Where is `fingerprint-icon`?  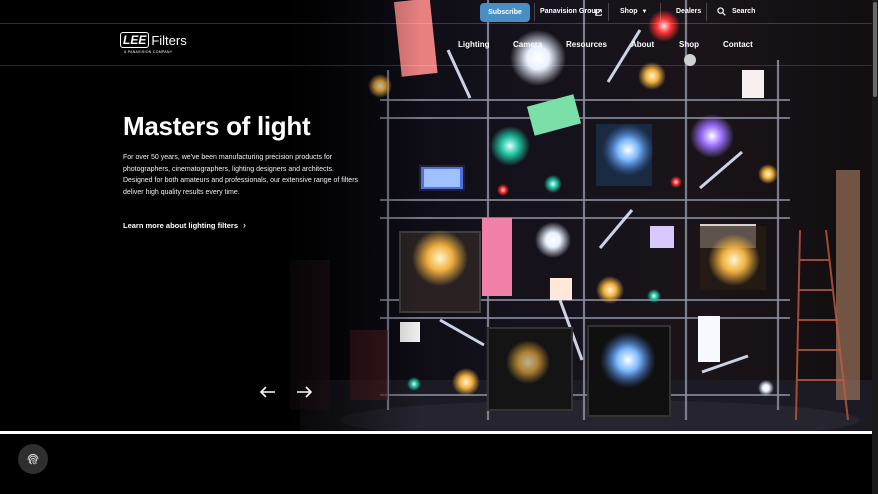
fingerprint-icon is located at coordinates (33, 459).